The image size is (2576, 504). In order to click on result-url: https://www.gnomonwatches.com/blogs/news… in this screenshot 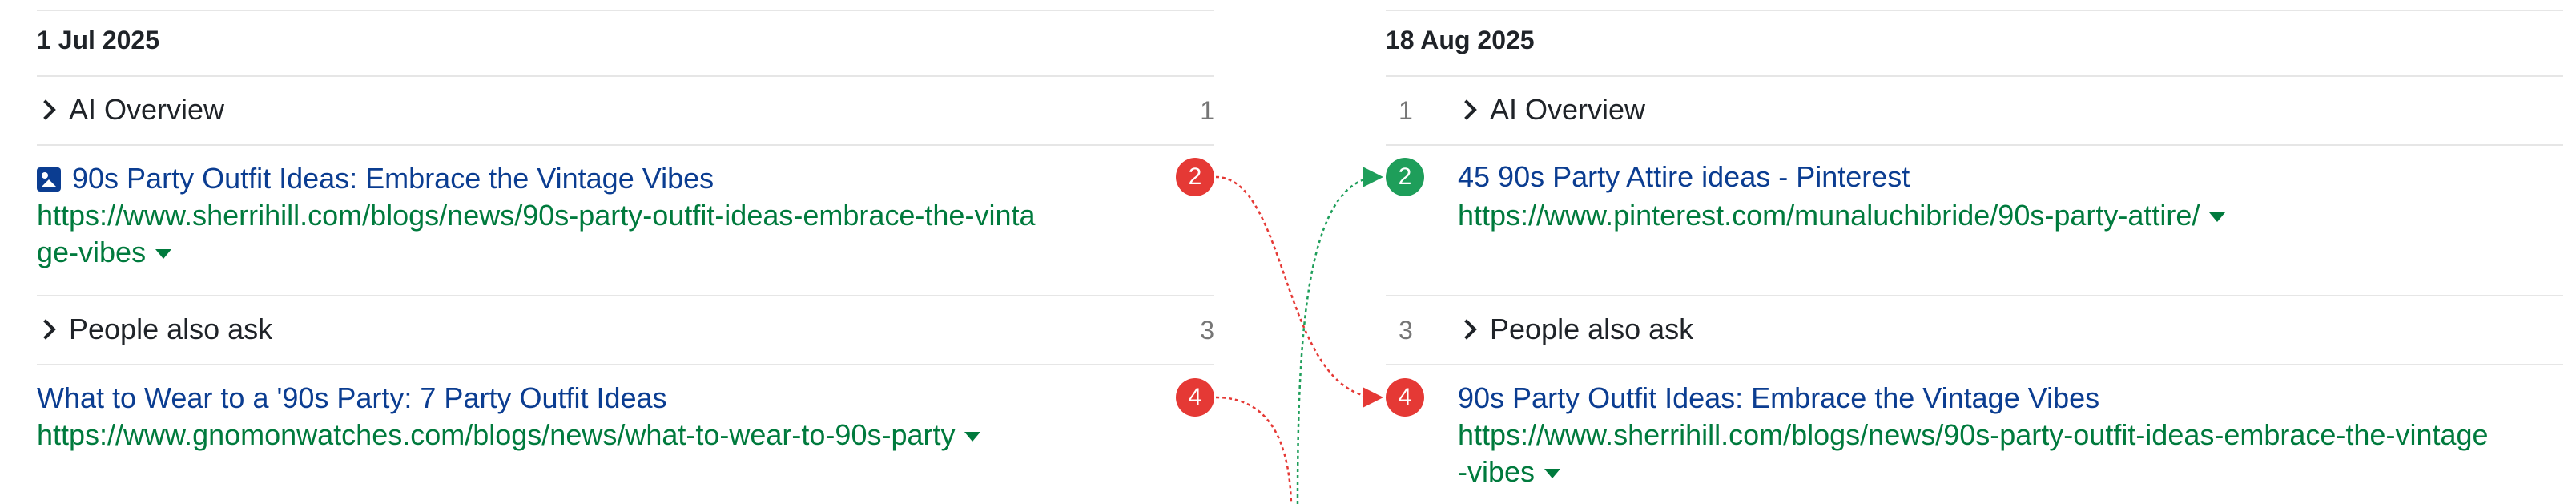, I will do `click(509, 435)`.